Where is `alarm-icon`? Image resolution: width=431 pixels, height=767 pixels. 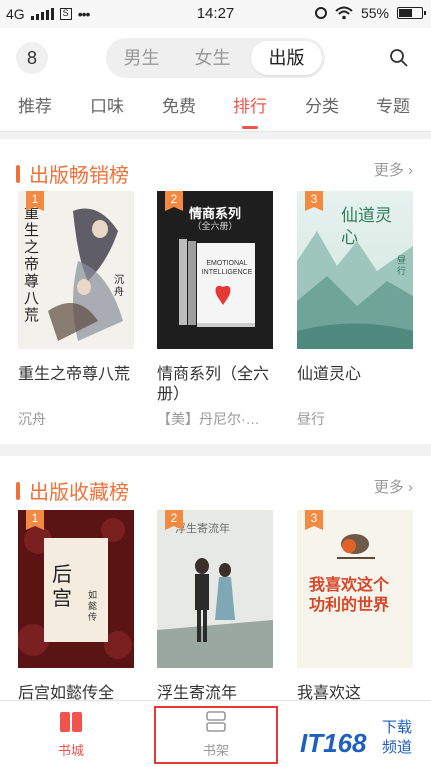
alarm-icon is located at coordinates (320, 13).